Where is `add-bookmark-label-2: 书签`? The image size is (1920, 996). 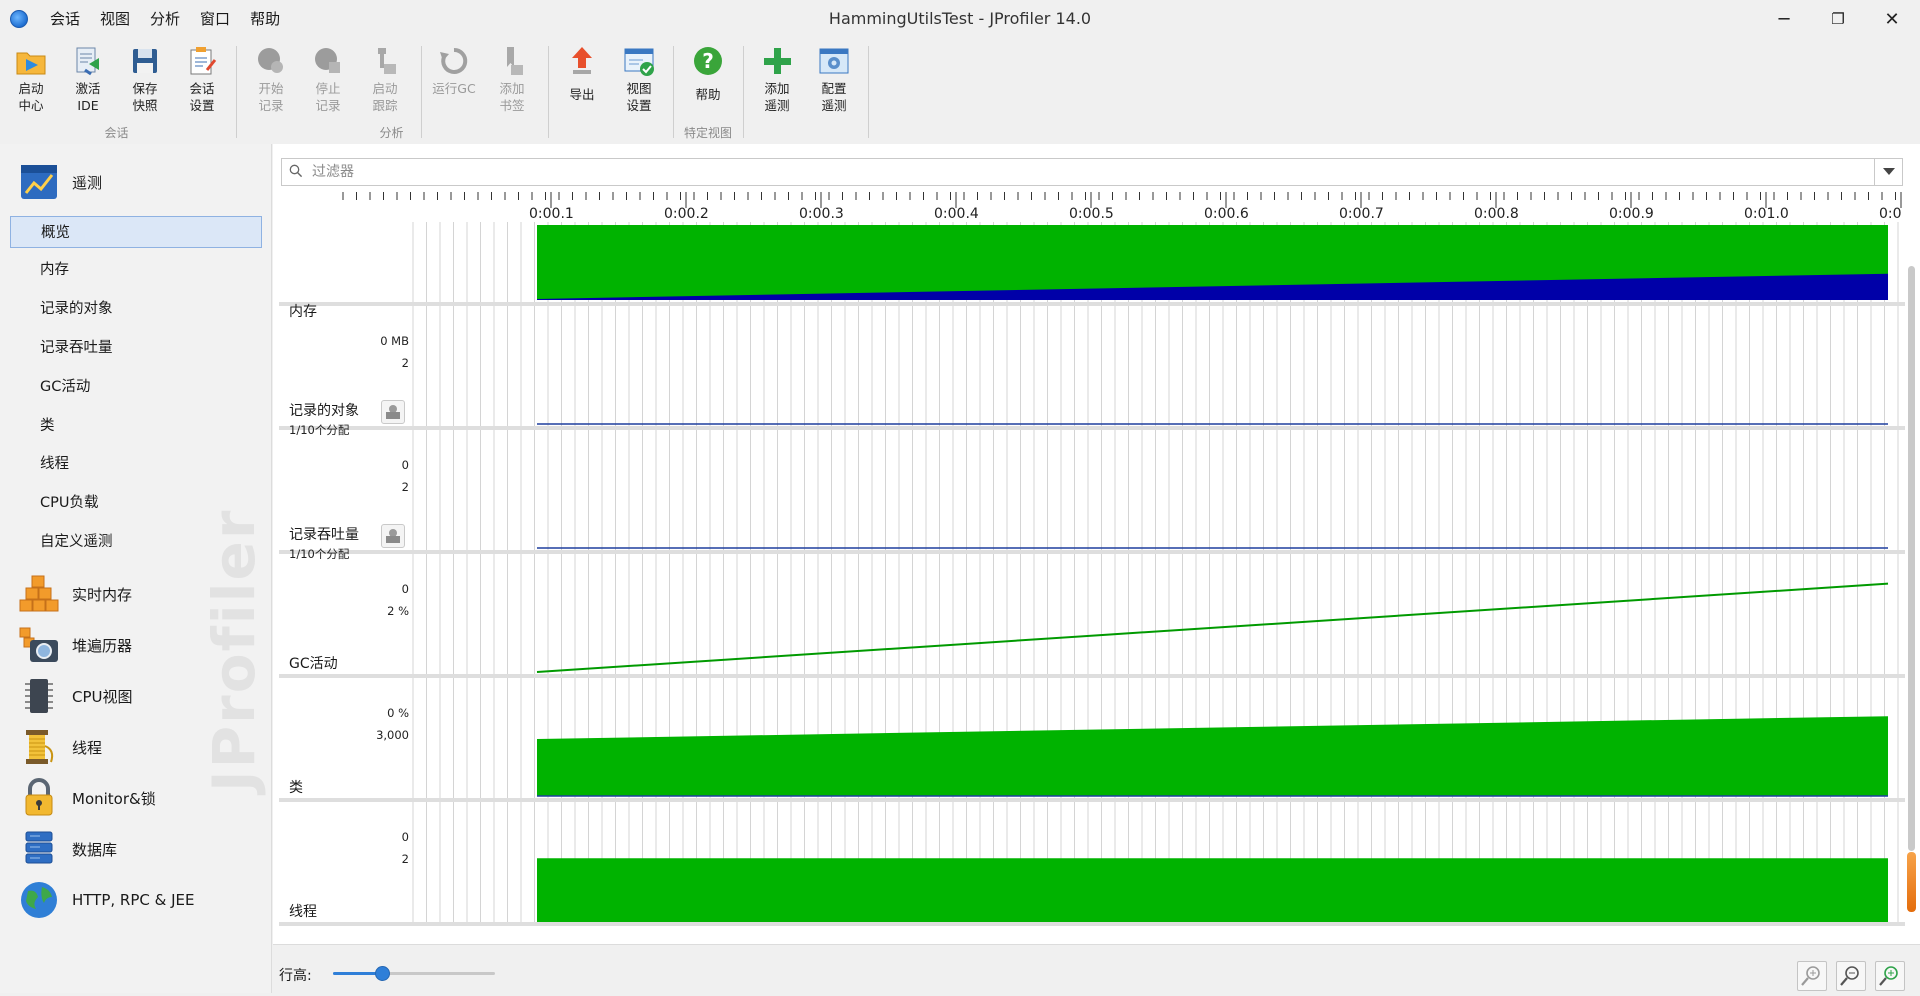
add-bookmark-label-2: 书签 is located at coordinates (512, 105).